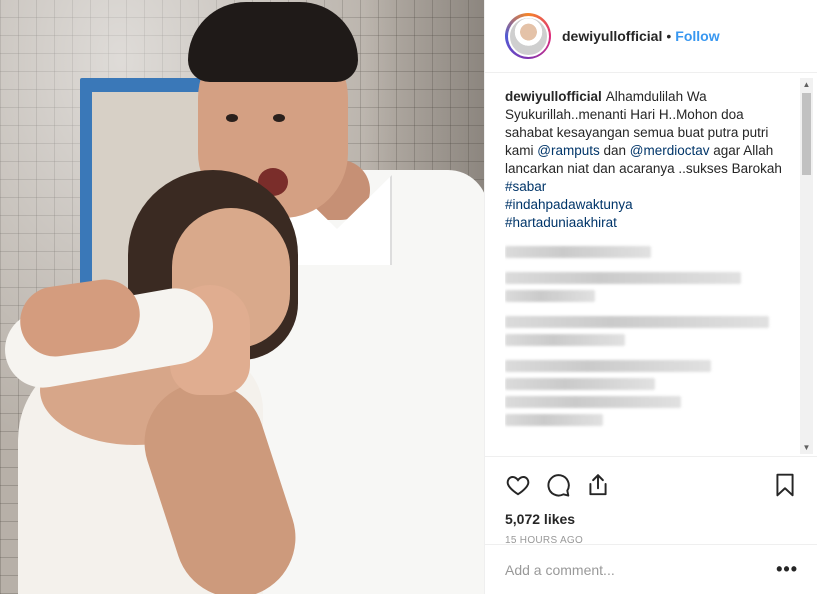 Image resolution: width=817 pixels, height=594 pixels. I want to click on man-hair, so click(273, 42).